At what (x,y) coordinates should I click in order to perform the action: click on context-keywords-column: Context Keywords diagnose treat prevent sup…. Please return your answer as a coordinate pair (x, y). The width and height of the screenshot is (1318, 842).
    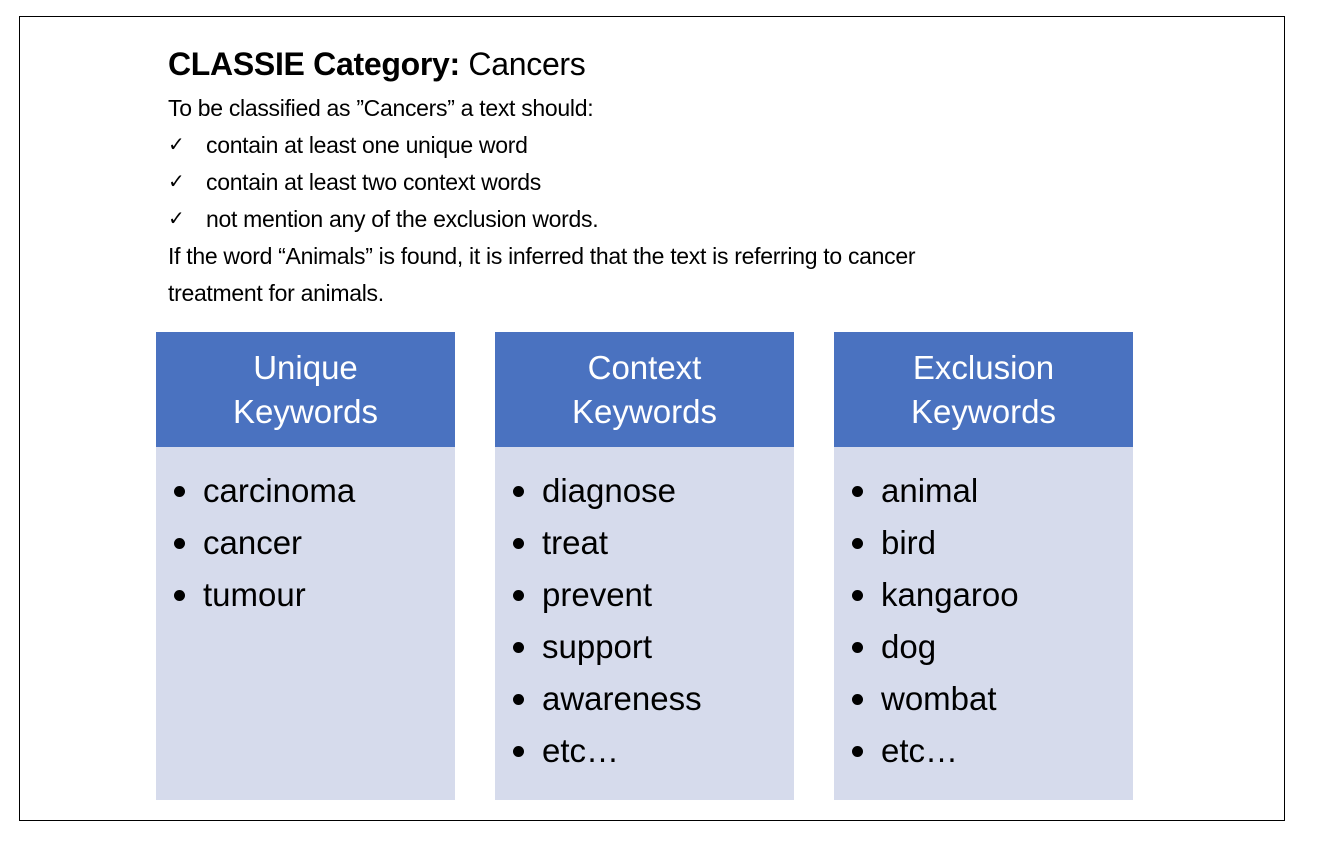
    Looking at the image, I should click on (644, 566).